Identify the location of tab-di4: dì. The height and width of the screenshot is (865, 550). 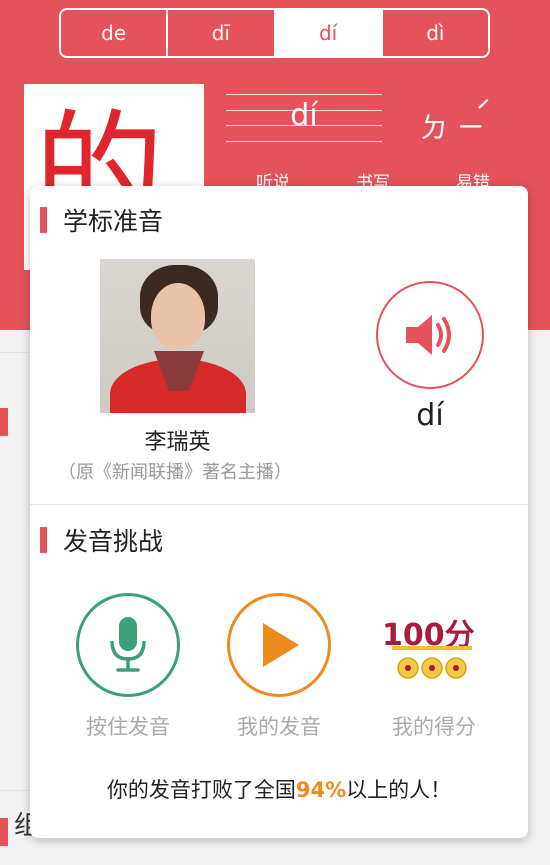
(434, 33).